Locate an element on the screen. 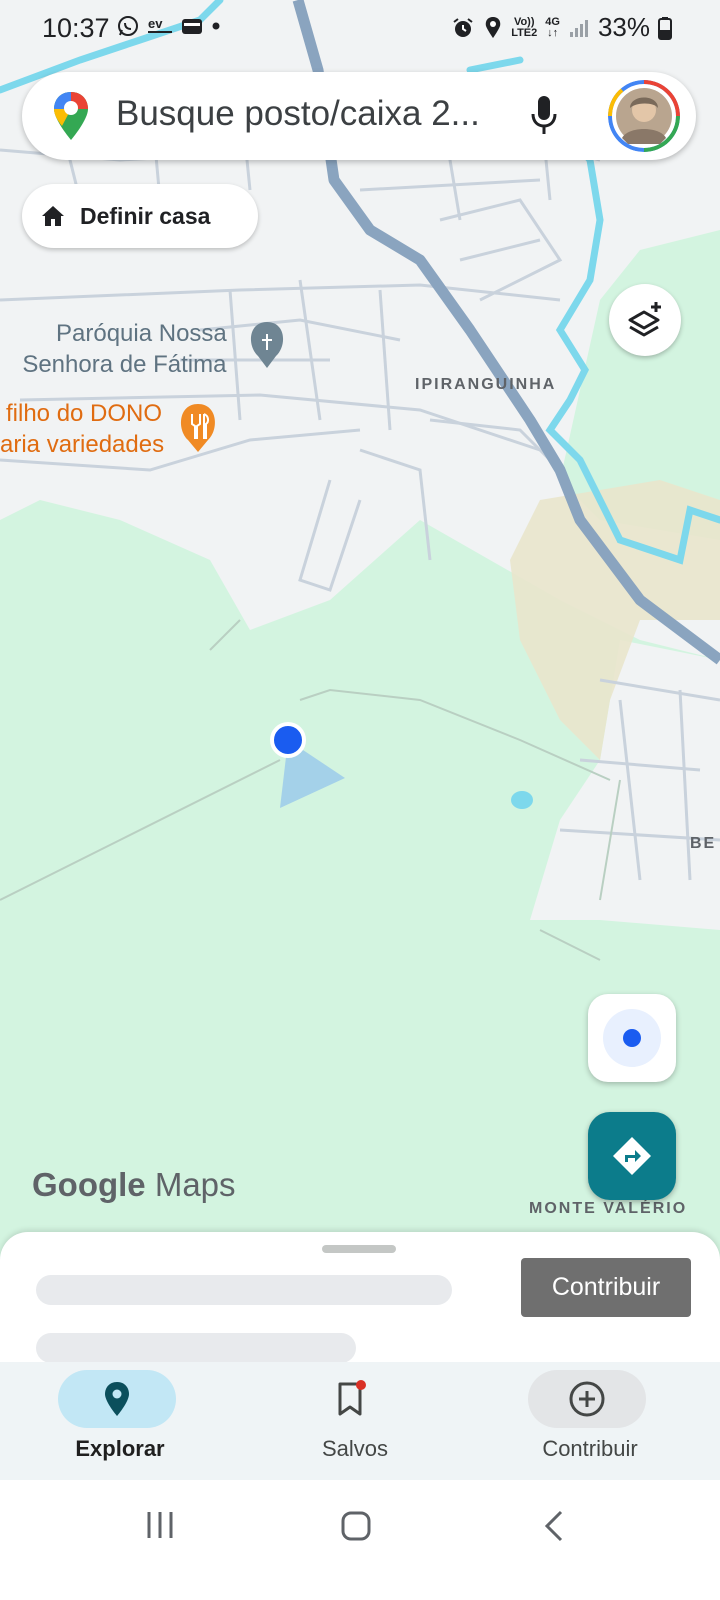  whatsapp-icon is located at coordinates (128, 26).